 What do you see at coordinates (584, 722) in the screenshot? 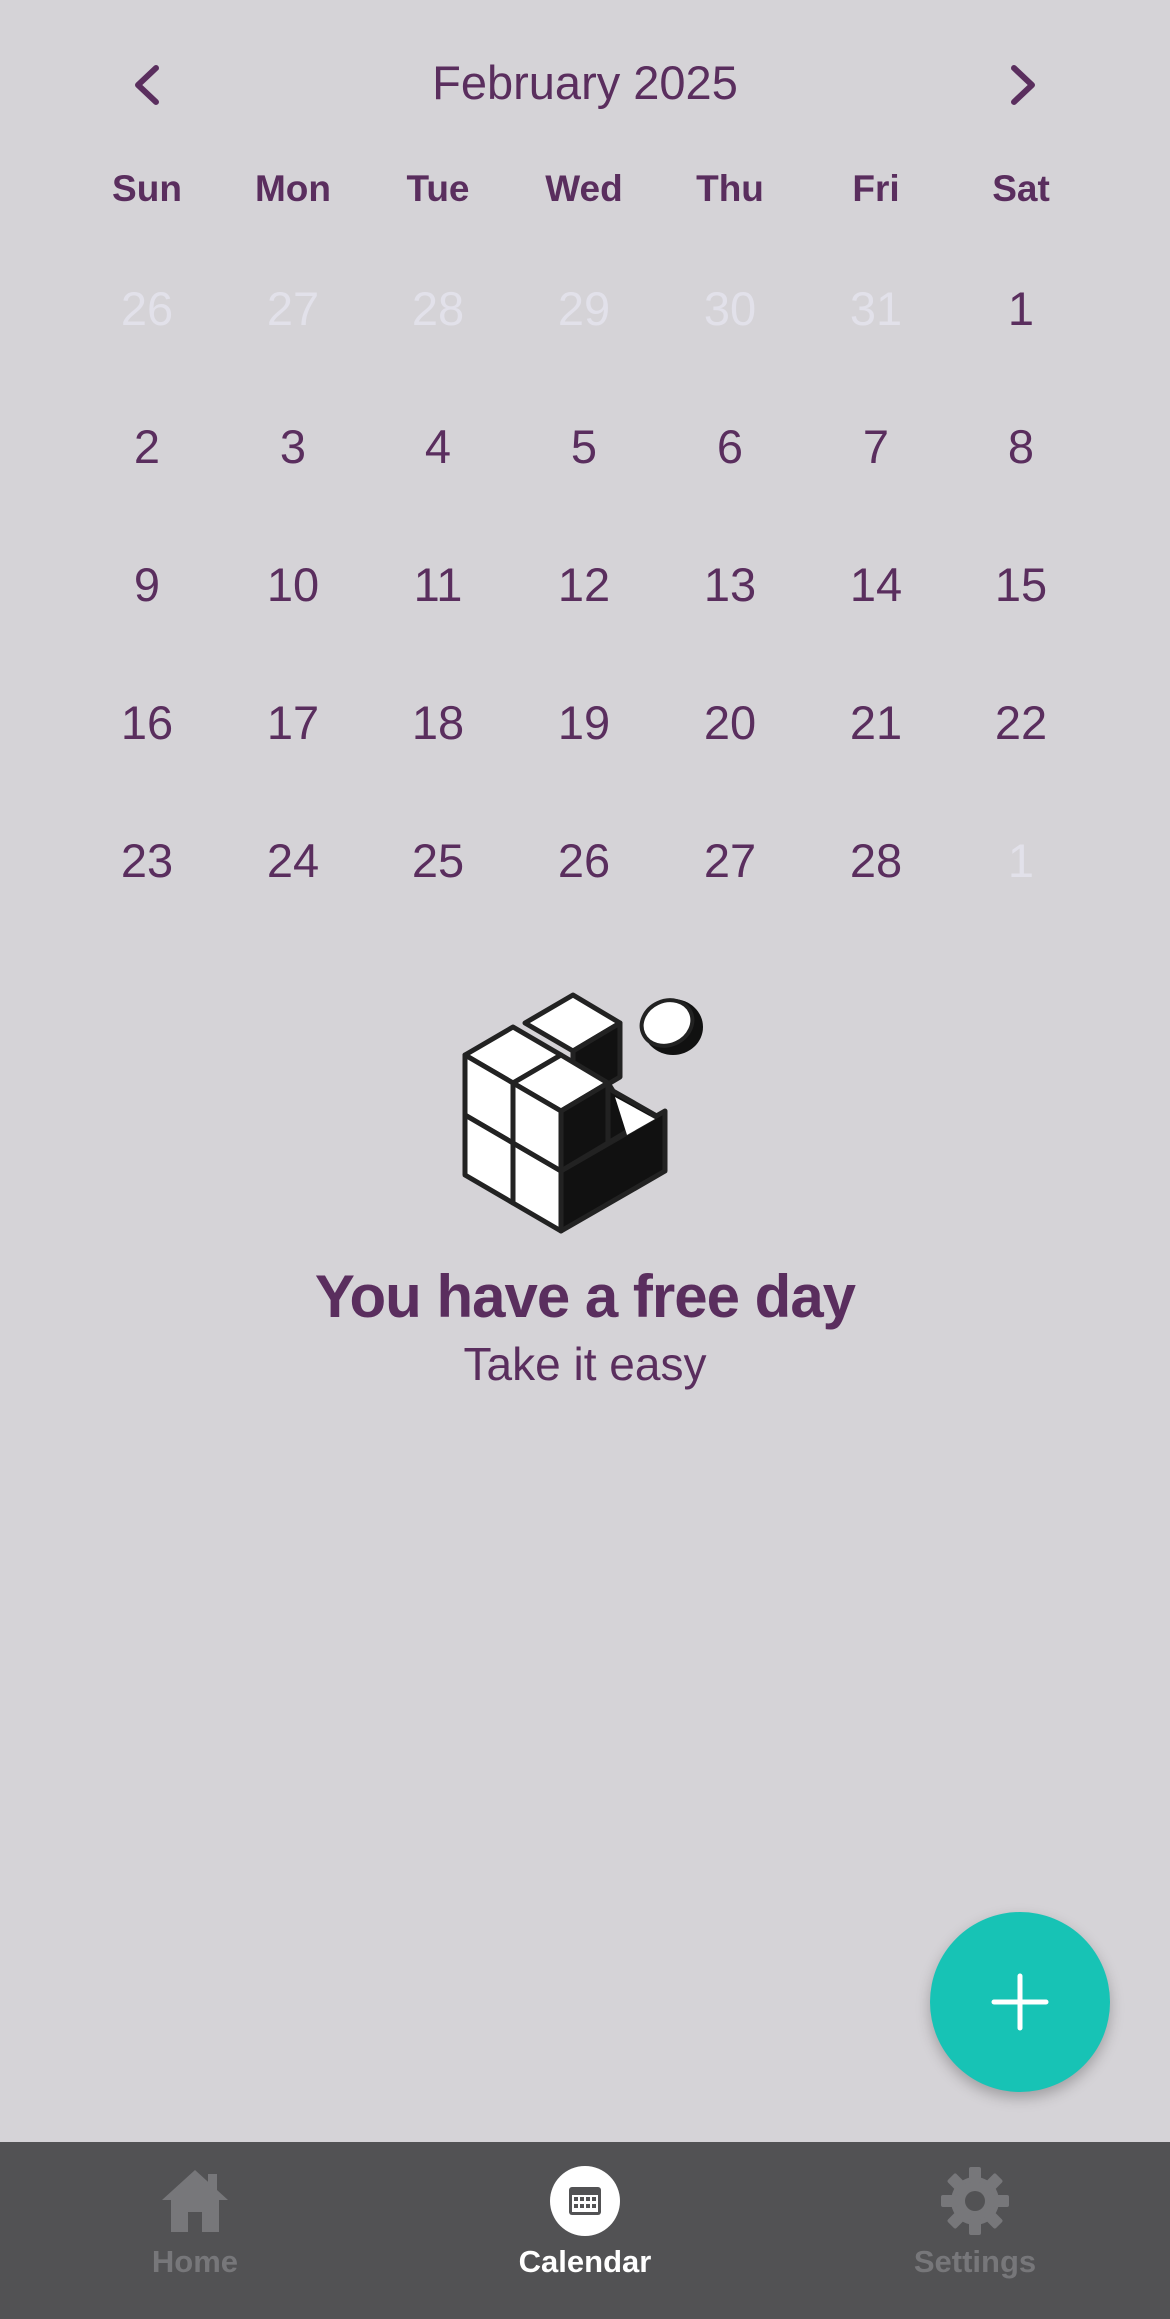
I see `calendar-day: 19` at bounding box center [584, 722].